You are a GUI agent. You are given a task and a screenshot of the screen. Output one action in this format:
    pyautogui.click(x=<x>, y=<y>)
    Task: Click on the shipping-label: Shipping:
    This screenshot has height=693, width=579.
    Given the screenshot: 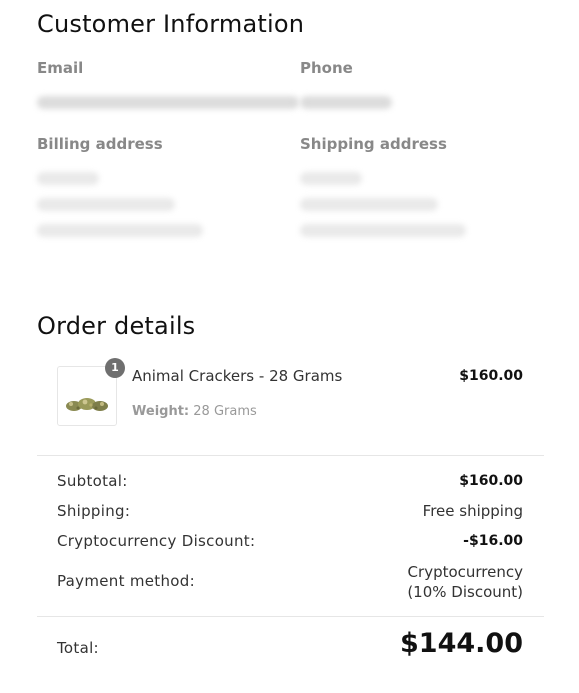 What is the action you would take?
    pyautogui.click(x=94, y=511)
    